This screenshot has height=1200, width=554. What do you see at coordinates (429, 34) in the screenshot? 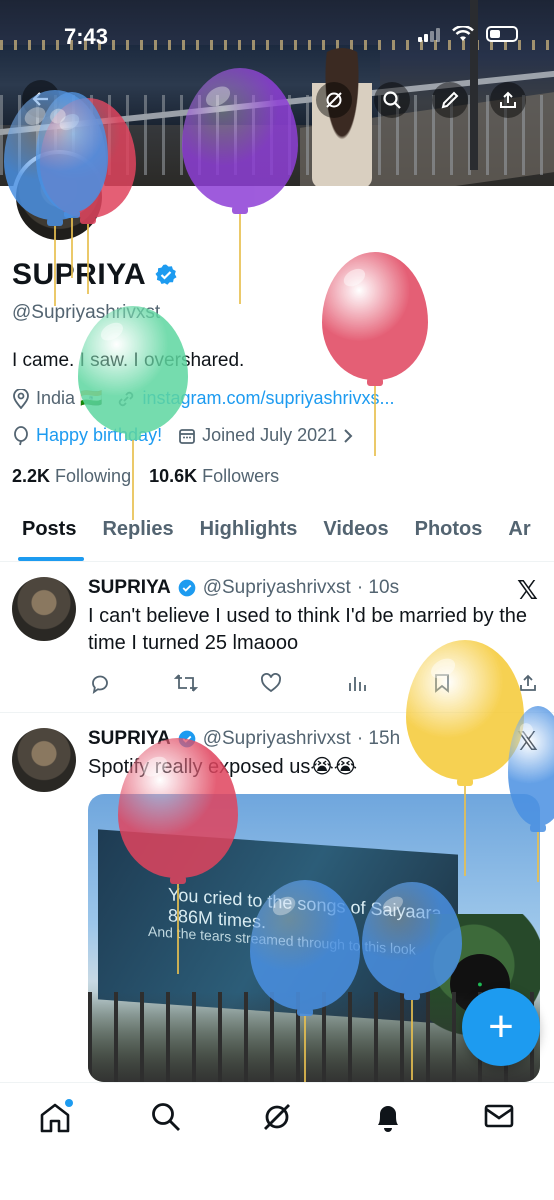
I see `cellular-signal-icon` at bounding box center [429, 34].